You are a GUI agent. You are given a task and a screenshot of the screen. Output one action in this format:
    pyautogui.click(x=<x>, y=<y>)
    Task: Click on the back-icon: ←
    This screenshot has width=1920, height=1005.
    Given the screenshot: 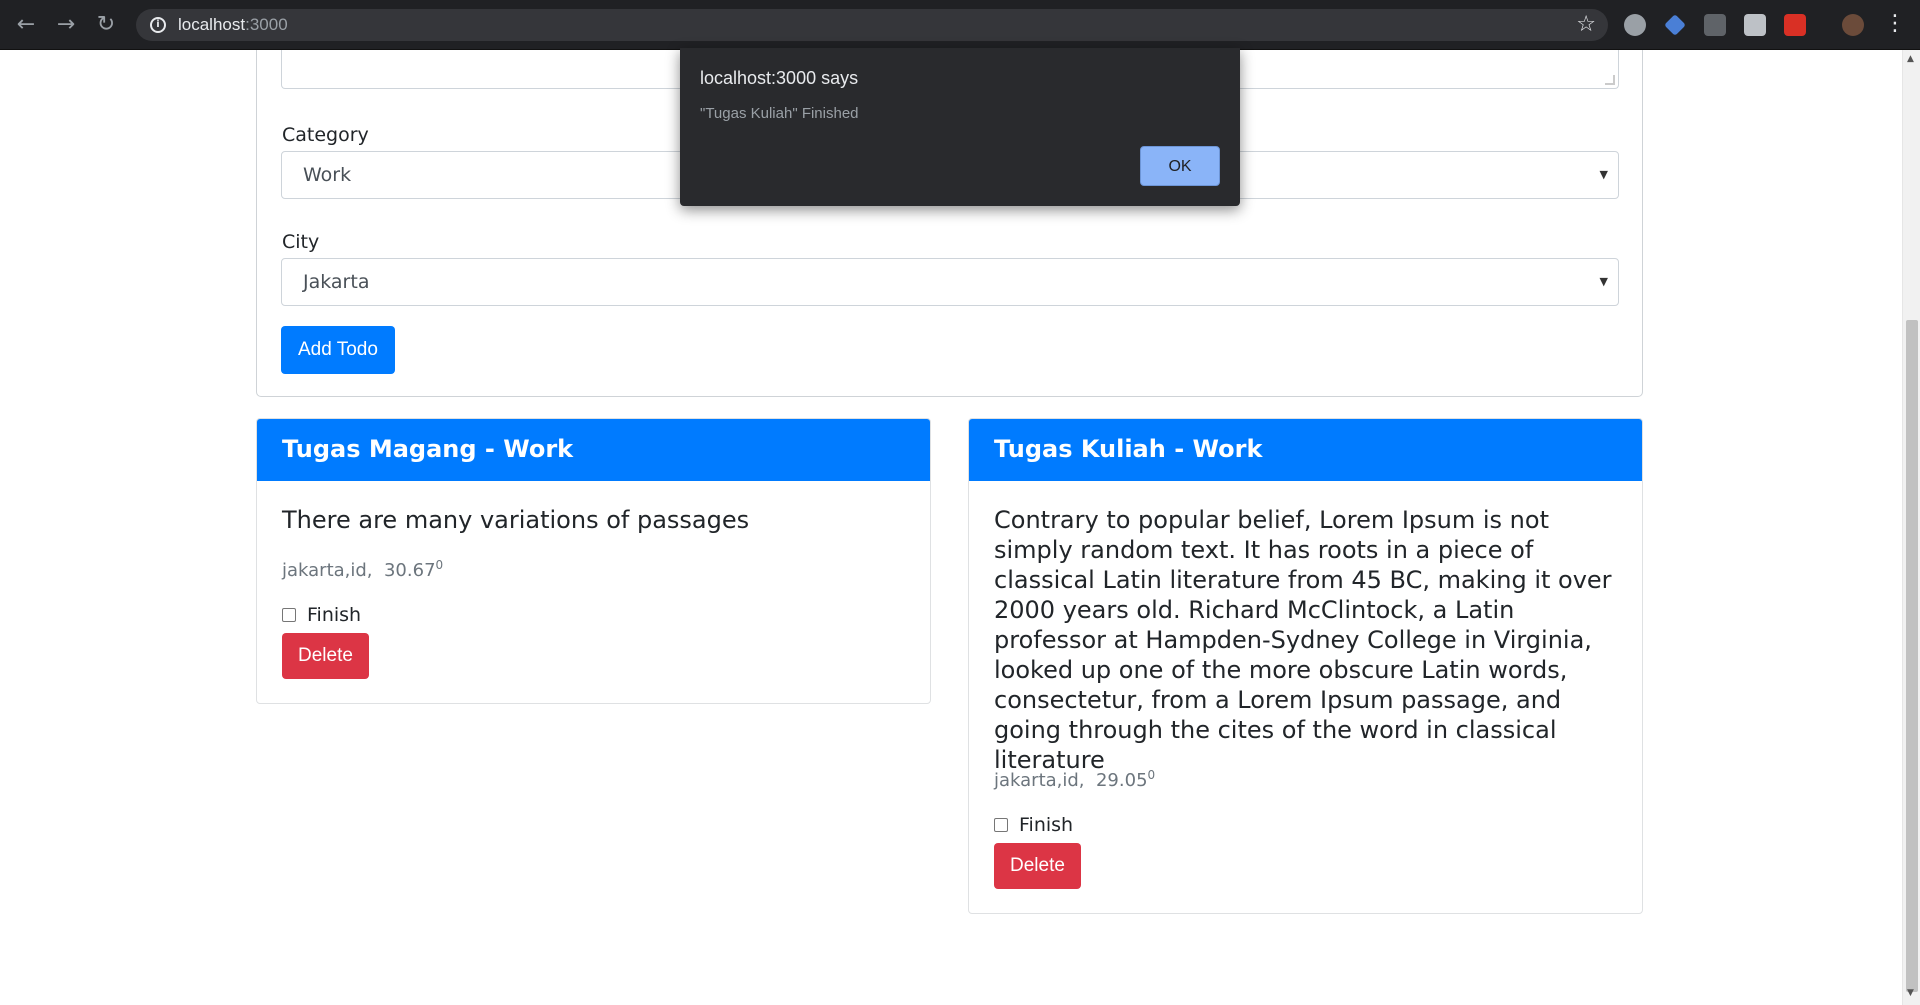 What is the action you would take?
    pyautogui.click(x=26, y=25)
    